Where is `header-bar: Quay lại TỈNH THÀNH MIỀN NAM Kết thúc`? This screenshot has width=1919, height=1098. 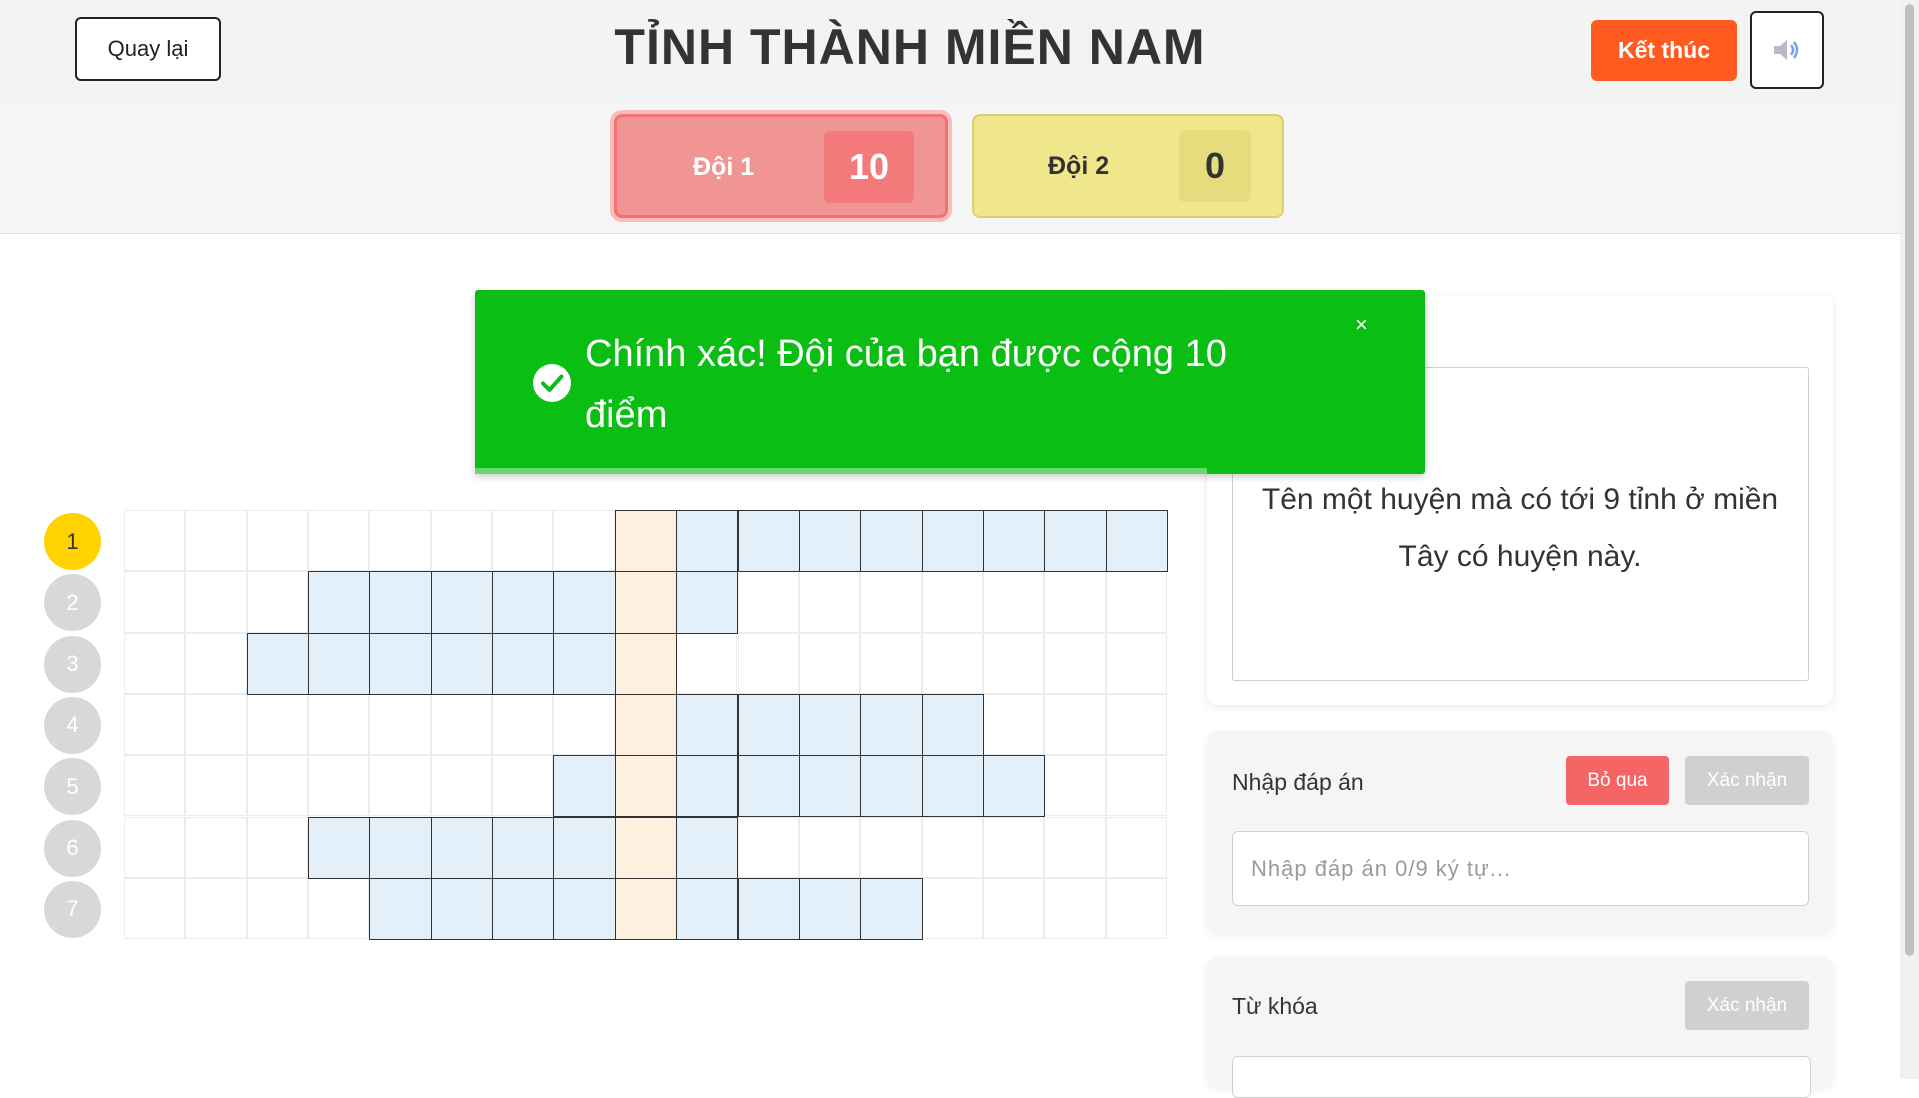 header-bar: Quay lại TỈNH THÀNH MIỀN NAM Kết thúc is located at coordinates (950, 50).